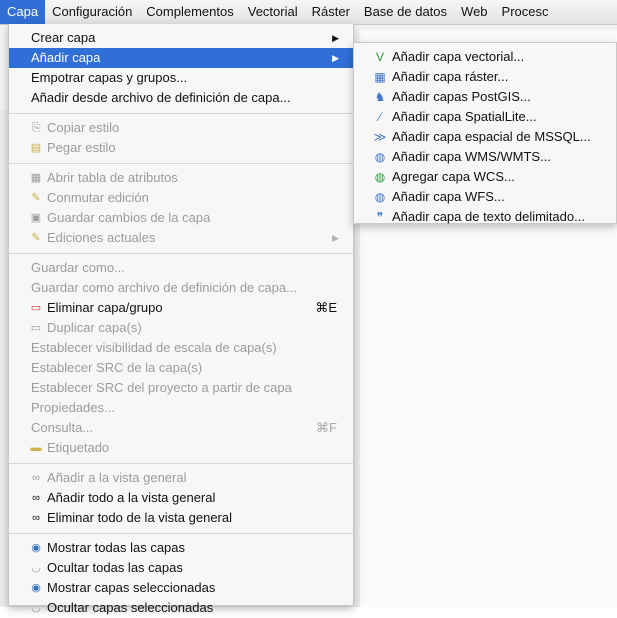  Describe the element at coordinates (181, 58) in the screenshot. I see `menu-item-anadir-capa: Añadir capa ▶` at that location.